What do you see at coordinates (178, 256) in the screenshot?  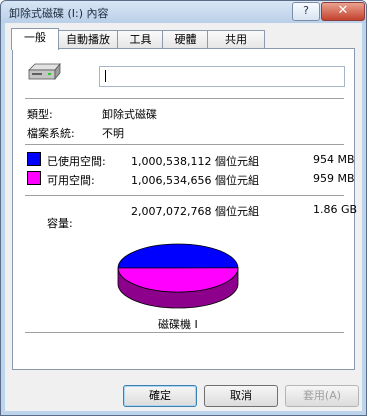 I see `used-space-slice` at bounding box center [178, 256].